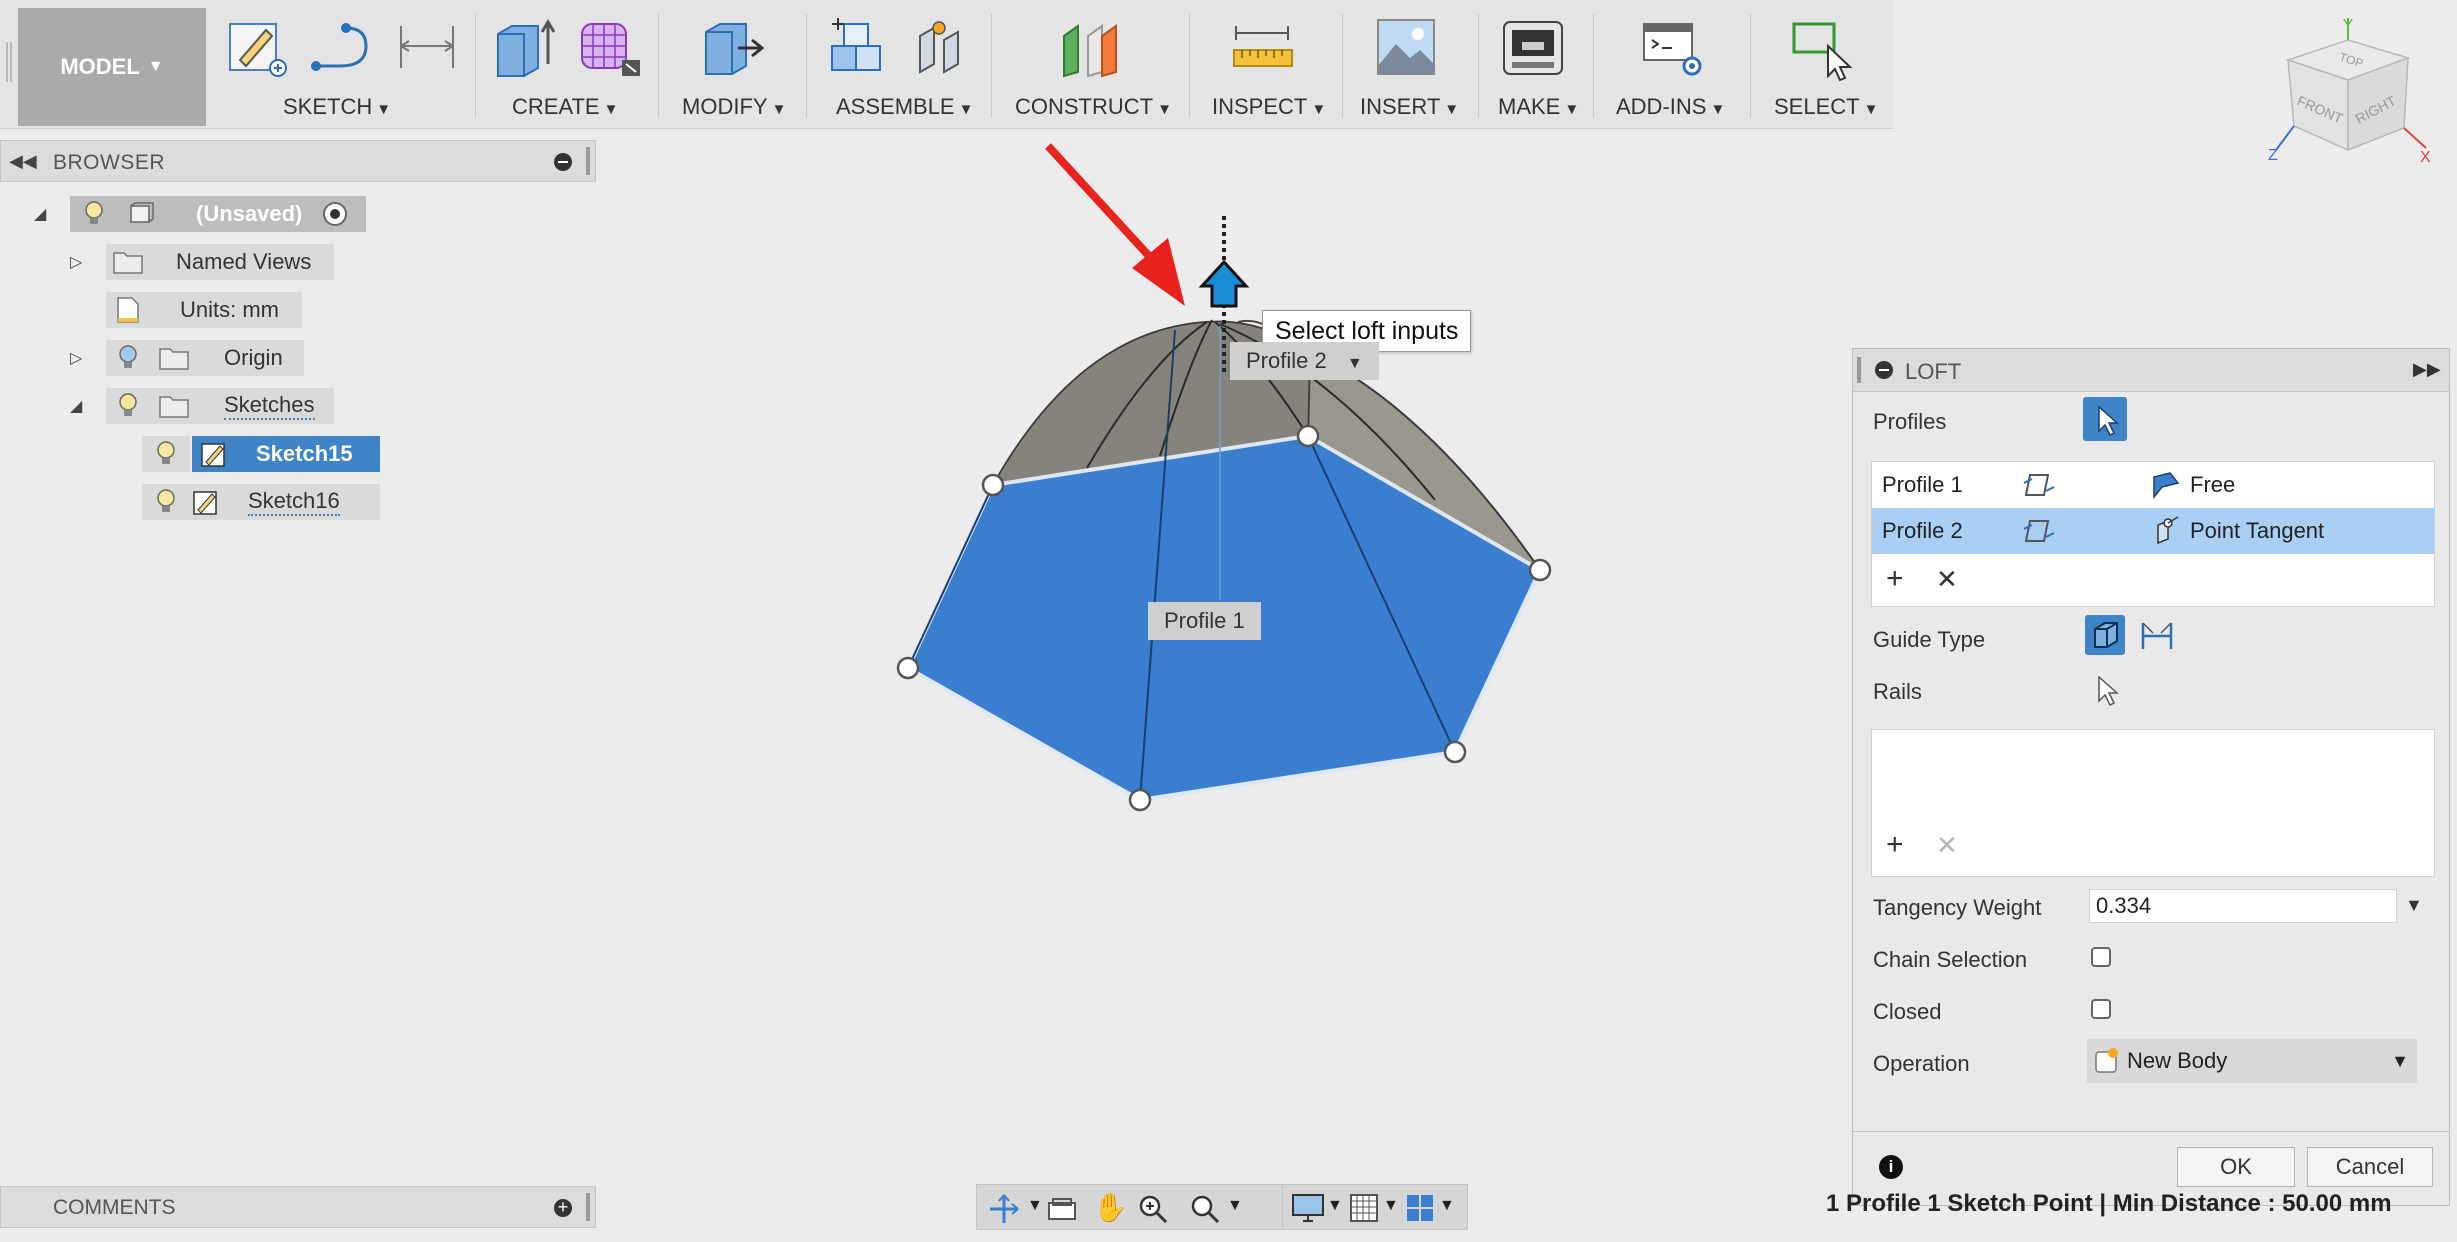 This screenshot has height=1242, width=2457. What do you see at coordinates (1670, 107) in the screenshot?
I see `addins-menu: ADD-INS ▼` at bounding box center [1670, 107].